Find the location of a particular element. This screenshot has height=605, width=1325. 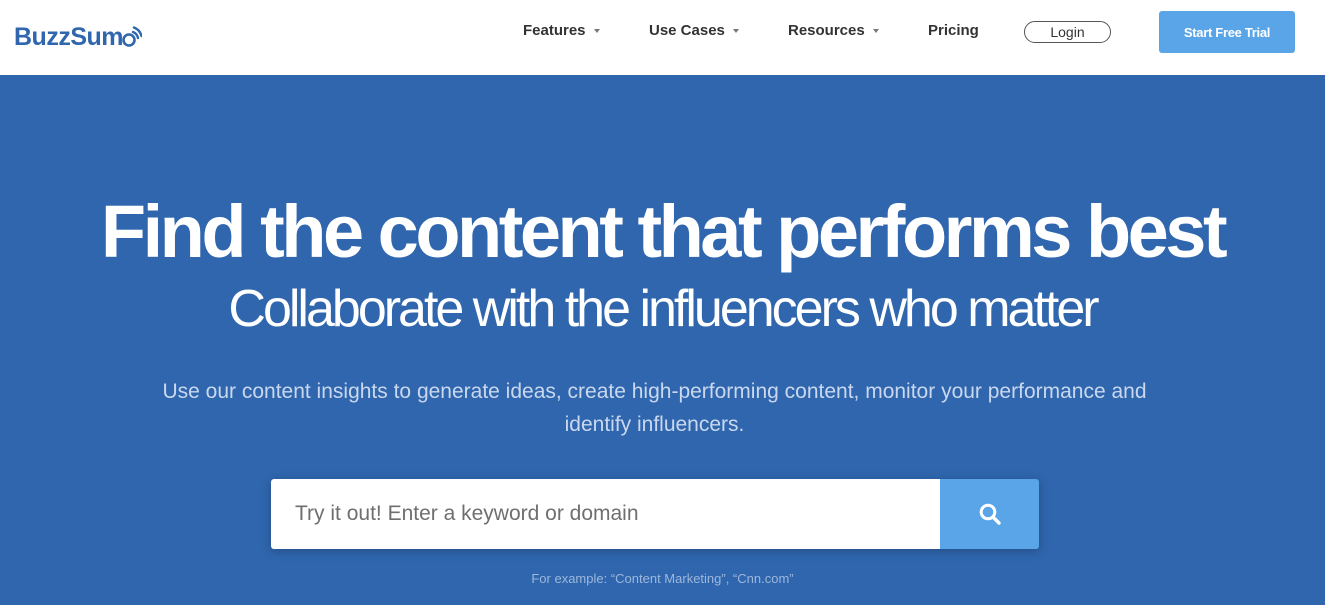

search-form is located at coordinates (655, 514).